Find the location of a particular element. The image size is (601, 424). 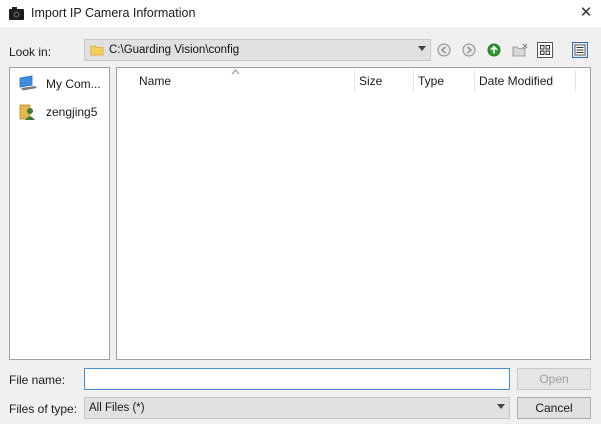

column-divider is located at coordinates (575, 81).